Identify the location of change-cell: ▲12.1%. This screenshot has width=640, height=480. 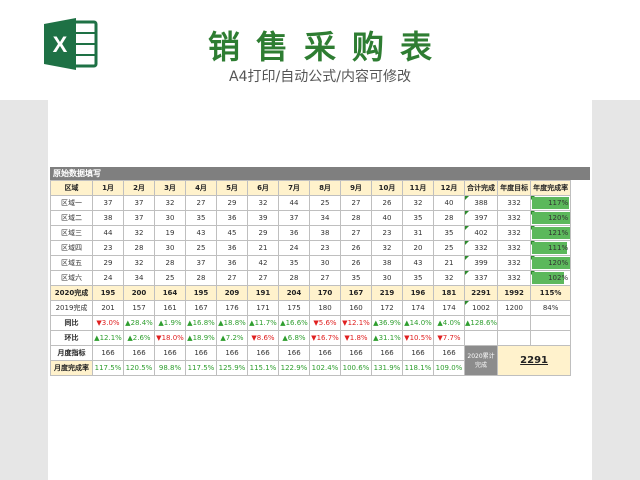
(108, 338).